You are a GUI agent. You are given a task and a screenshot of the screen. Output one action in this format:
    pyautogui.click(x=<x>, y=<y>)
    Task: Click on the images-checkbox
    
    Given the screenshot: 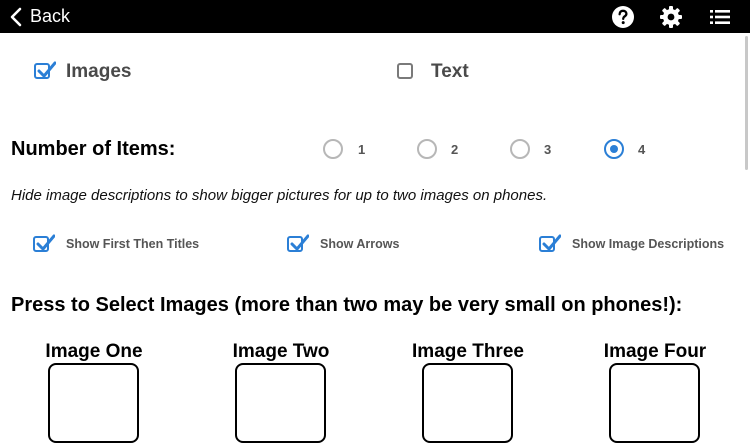 What is the action you would take?
    pyautogui.click(x=45, y=70)
    